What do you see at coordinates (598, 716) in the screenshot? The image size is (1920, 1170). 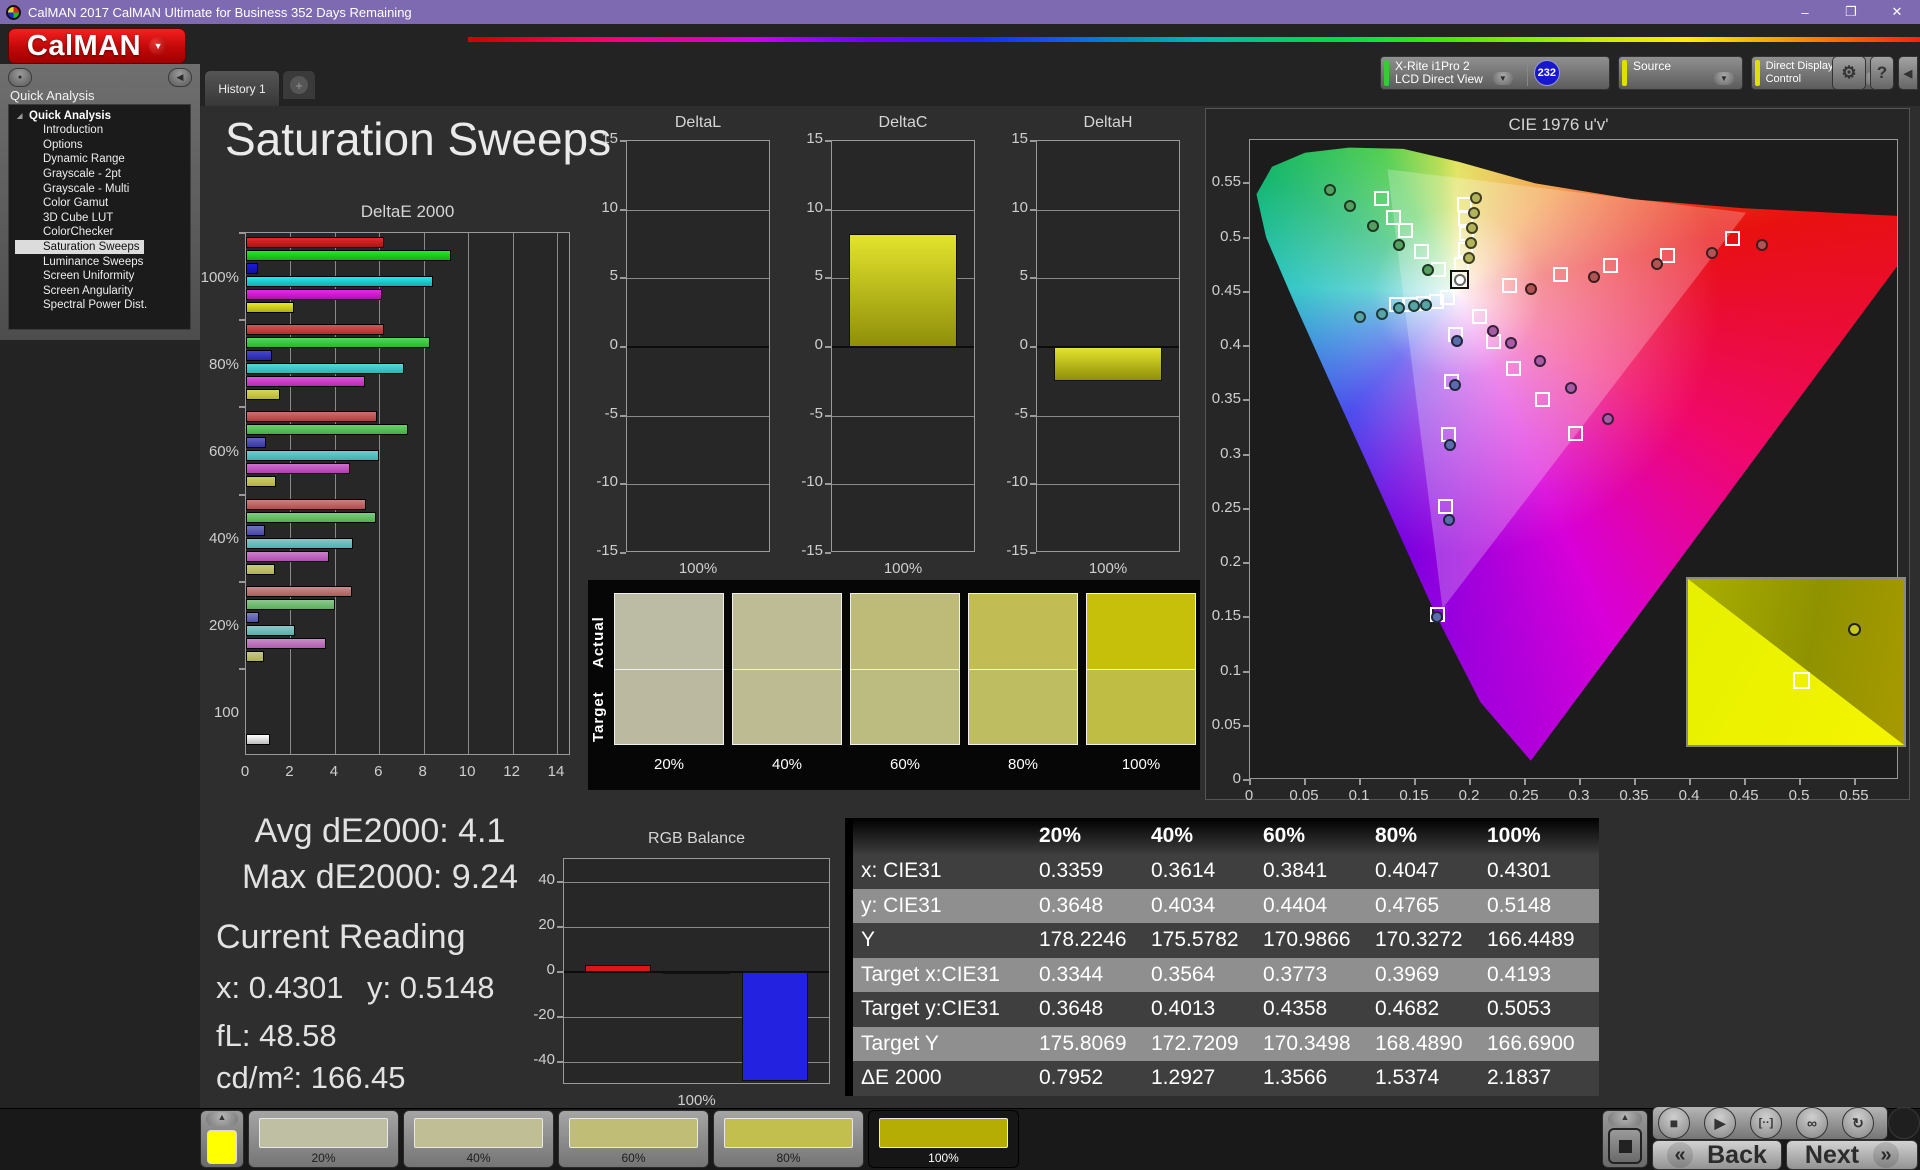 I see `target-label: Target` at bounding box center [598, 716].